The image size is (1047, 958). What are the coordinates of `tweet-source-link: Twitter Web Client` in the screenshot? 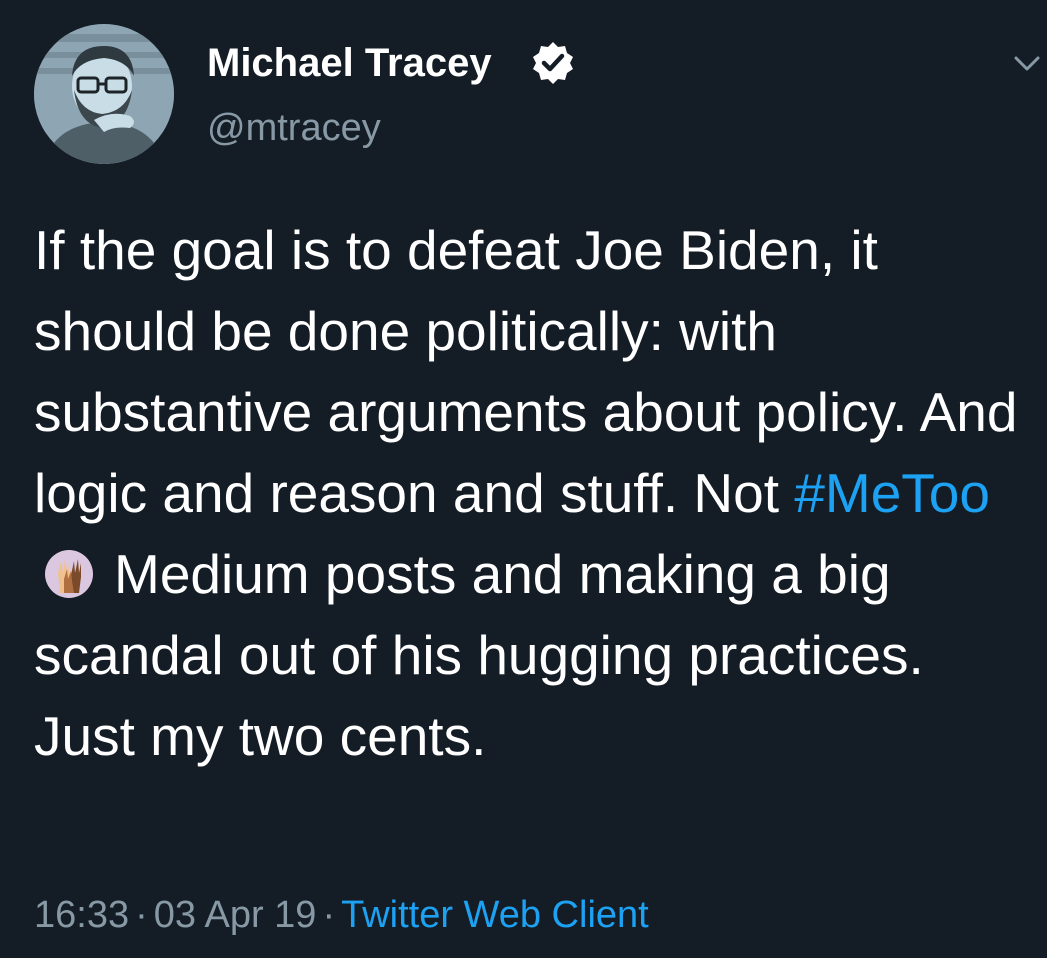 It's located at (495, 915).